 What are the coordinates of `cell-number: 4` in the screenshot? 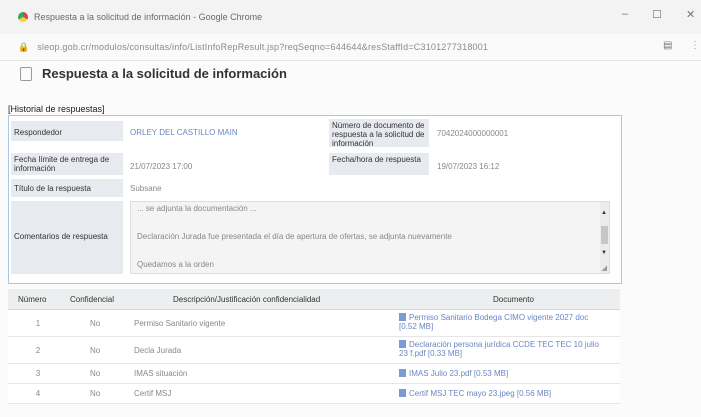 It's located at (38, 393).